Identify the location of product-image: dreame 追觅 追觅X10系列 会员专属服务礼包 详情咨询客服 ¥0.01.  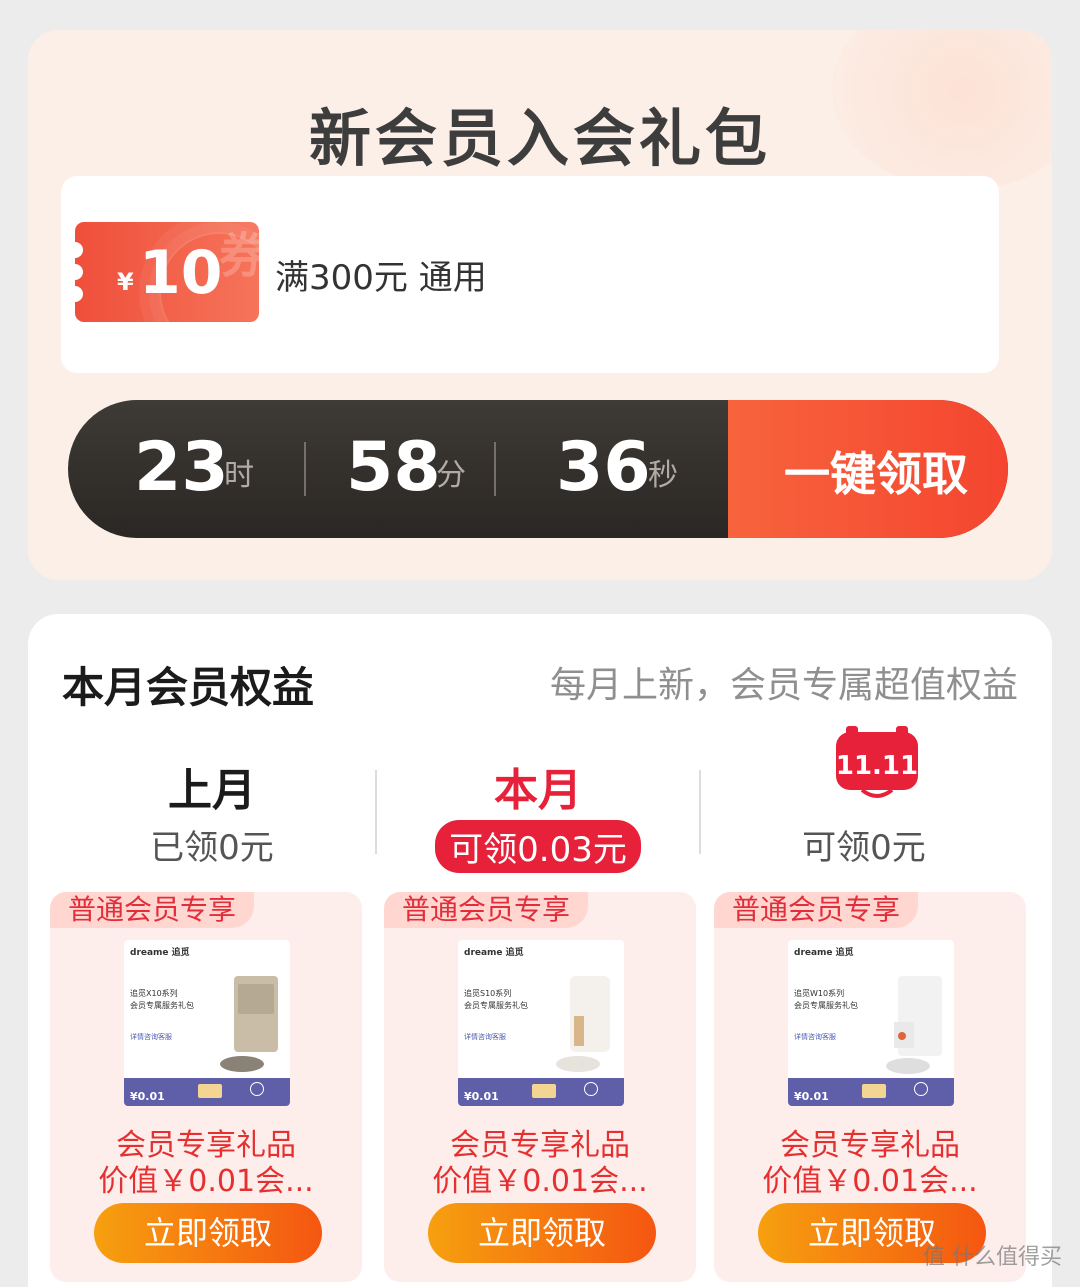
(207, 1023).